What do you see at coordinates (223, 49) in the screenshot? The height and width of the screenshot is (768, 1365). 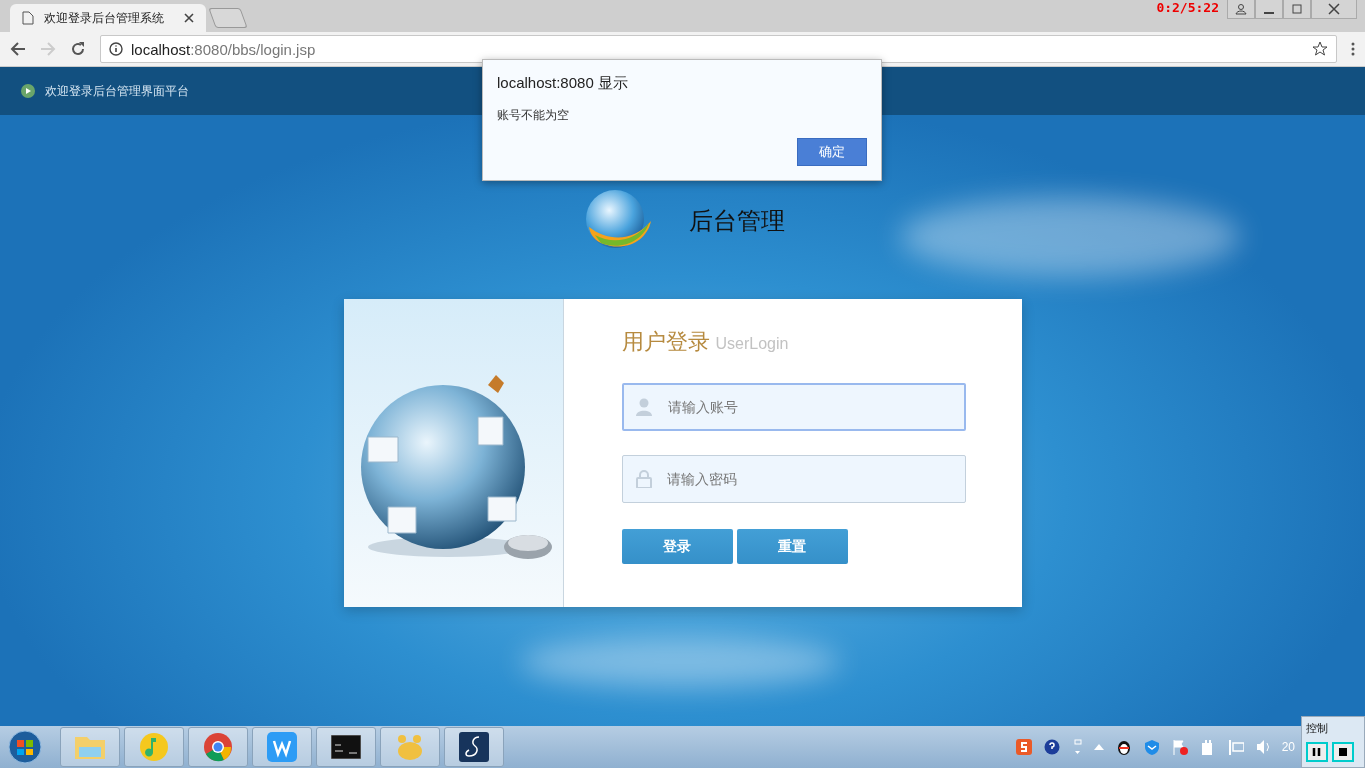 I see `url-text: localhost:8080/bbs/login.jsp` at bounding box center [223, 49].